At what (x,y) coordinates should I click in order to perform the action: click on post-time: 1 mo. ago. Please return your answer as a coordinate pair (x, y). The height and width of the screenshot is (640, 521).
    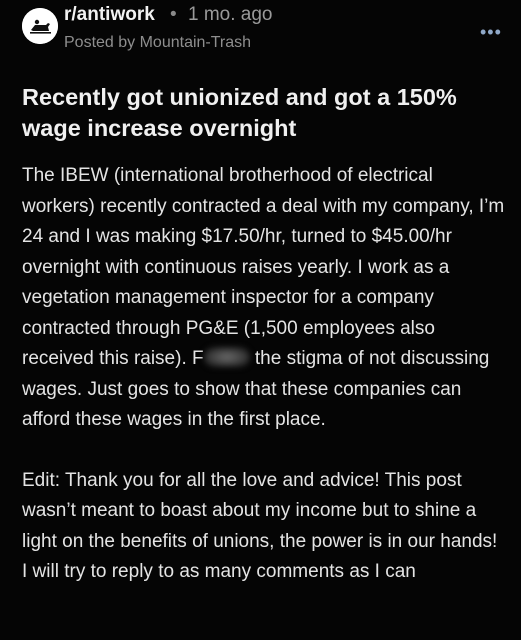
    Looking at the image, I should click on (230, 14).